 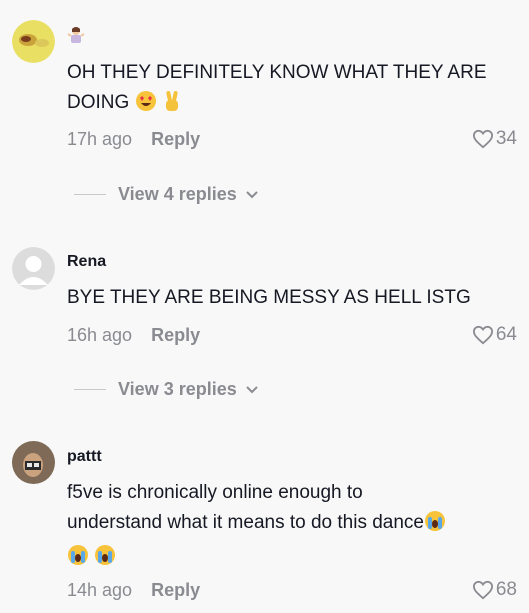 I want to click on view-replies-button: View 4 replies, so click(x=166, y=194).